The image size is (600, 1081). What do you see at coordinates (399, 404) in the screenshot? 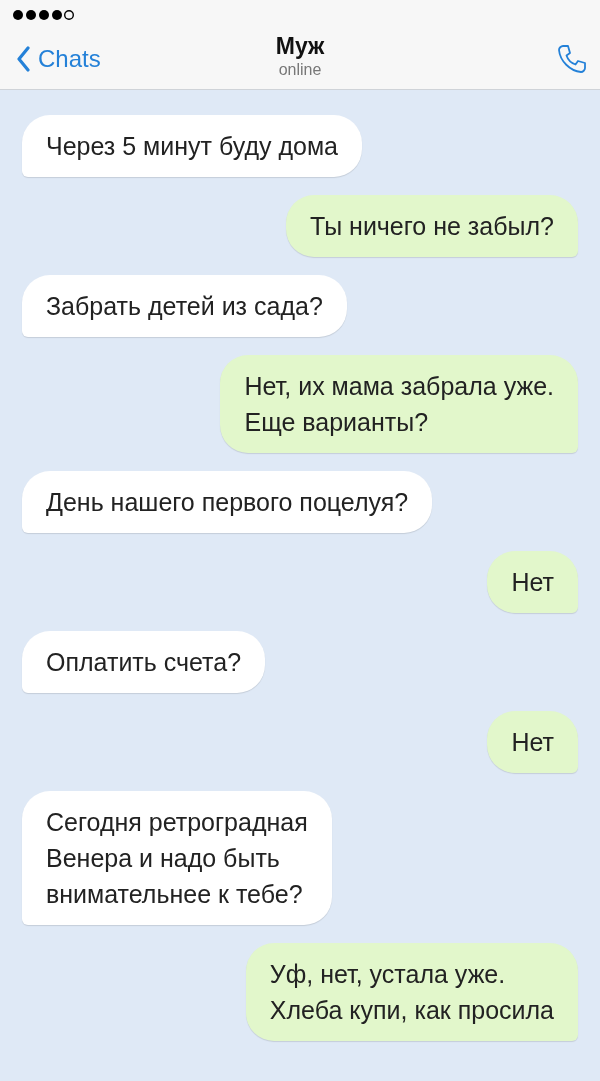
I see `message-bubble: Нет, их мама забрала уже. Еще варианты?` at bounding box center [399, 404].